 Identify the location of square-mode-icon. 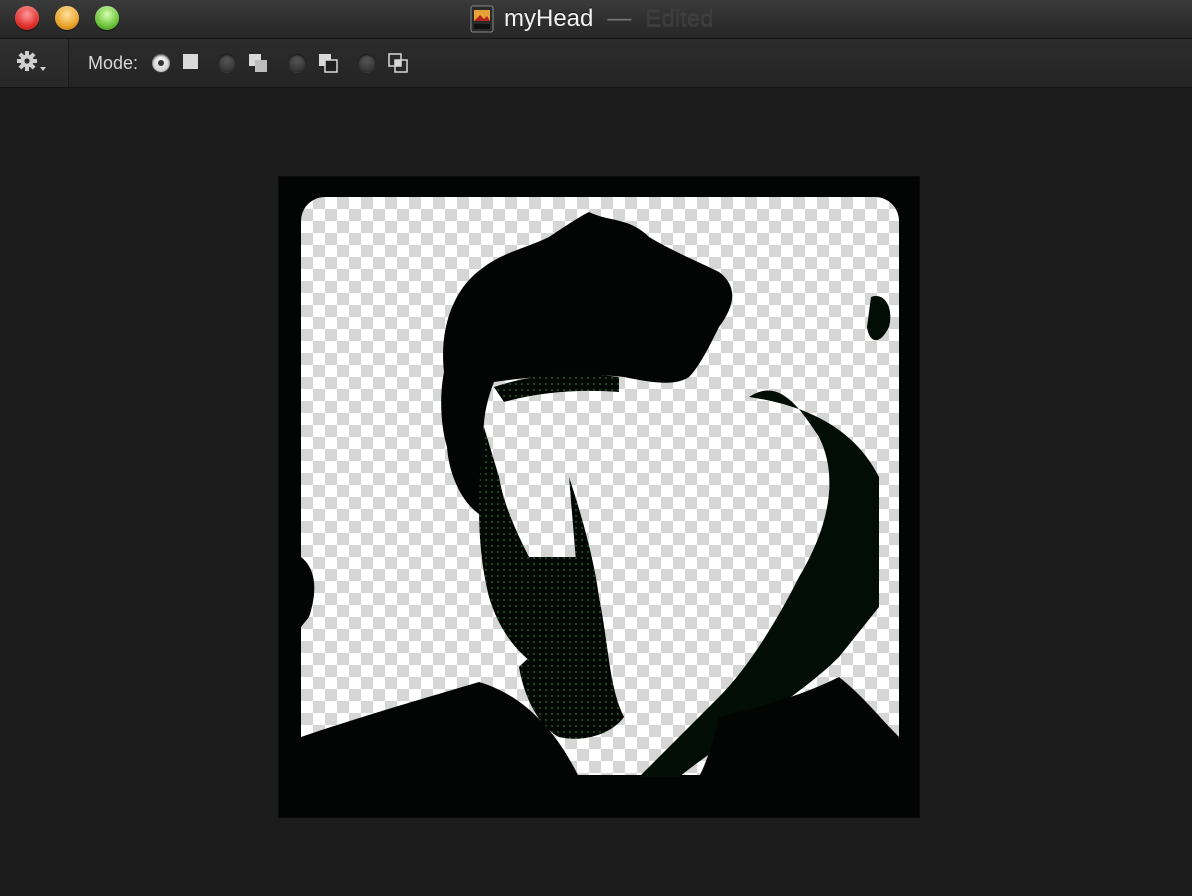
(190, 61).